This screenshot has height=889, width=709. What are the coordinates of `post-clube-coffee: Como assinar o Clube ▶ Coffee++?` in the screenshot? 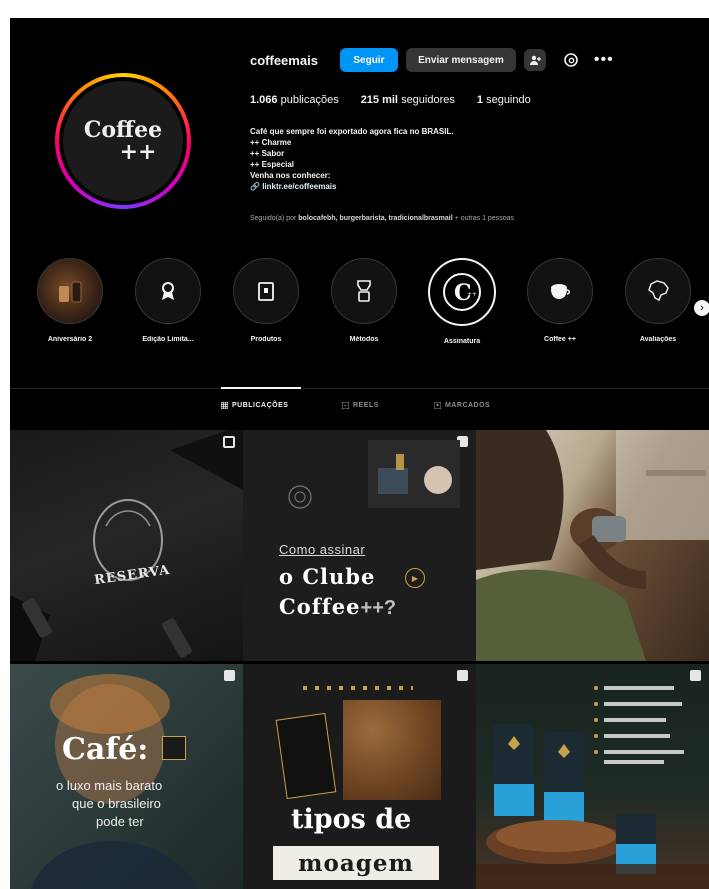 It's located at (359, 545).